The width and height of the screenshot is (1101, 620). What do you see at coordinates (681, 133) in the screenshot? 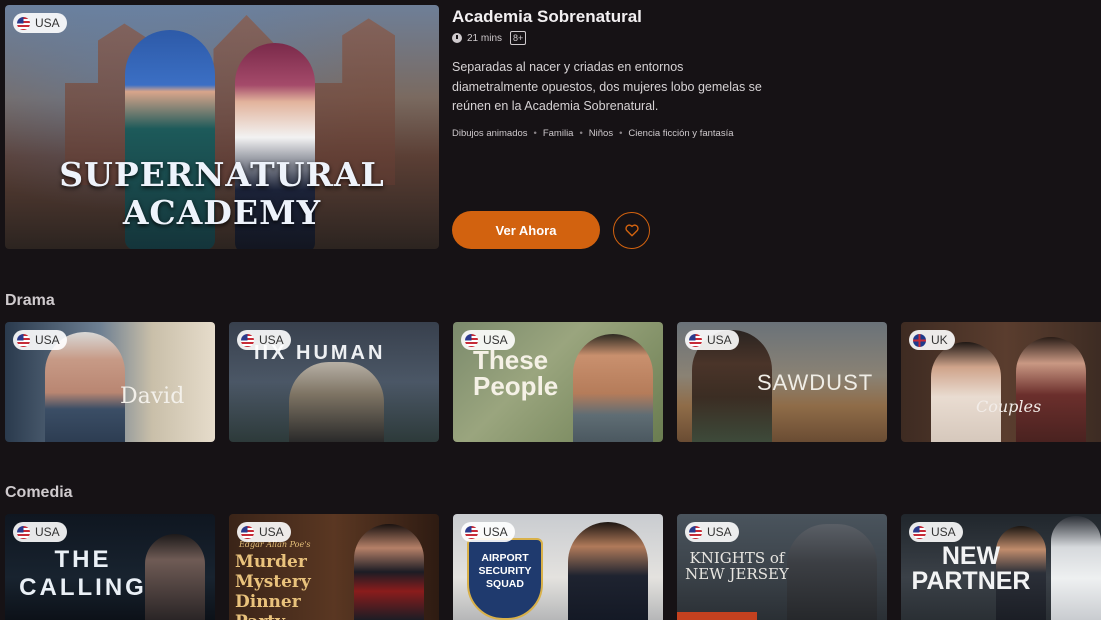
I see `genre-tag: Ciencia ficción y fantasía` at bounding box center [681, 133].